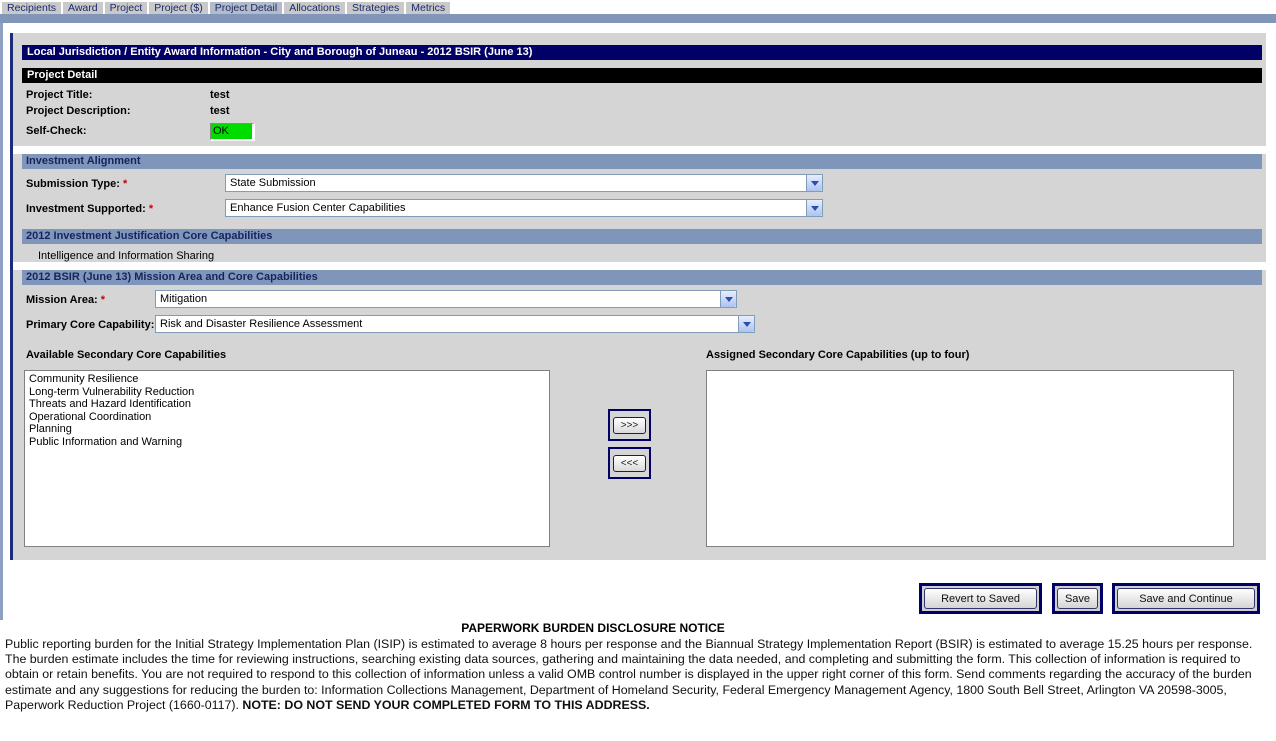 The image size is (1276, 741). Describe the element at coordinates (184, 299) in the screenshot. I see `mission-area-selected-value: Mitigation` at that location.